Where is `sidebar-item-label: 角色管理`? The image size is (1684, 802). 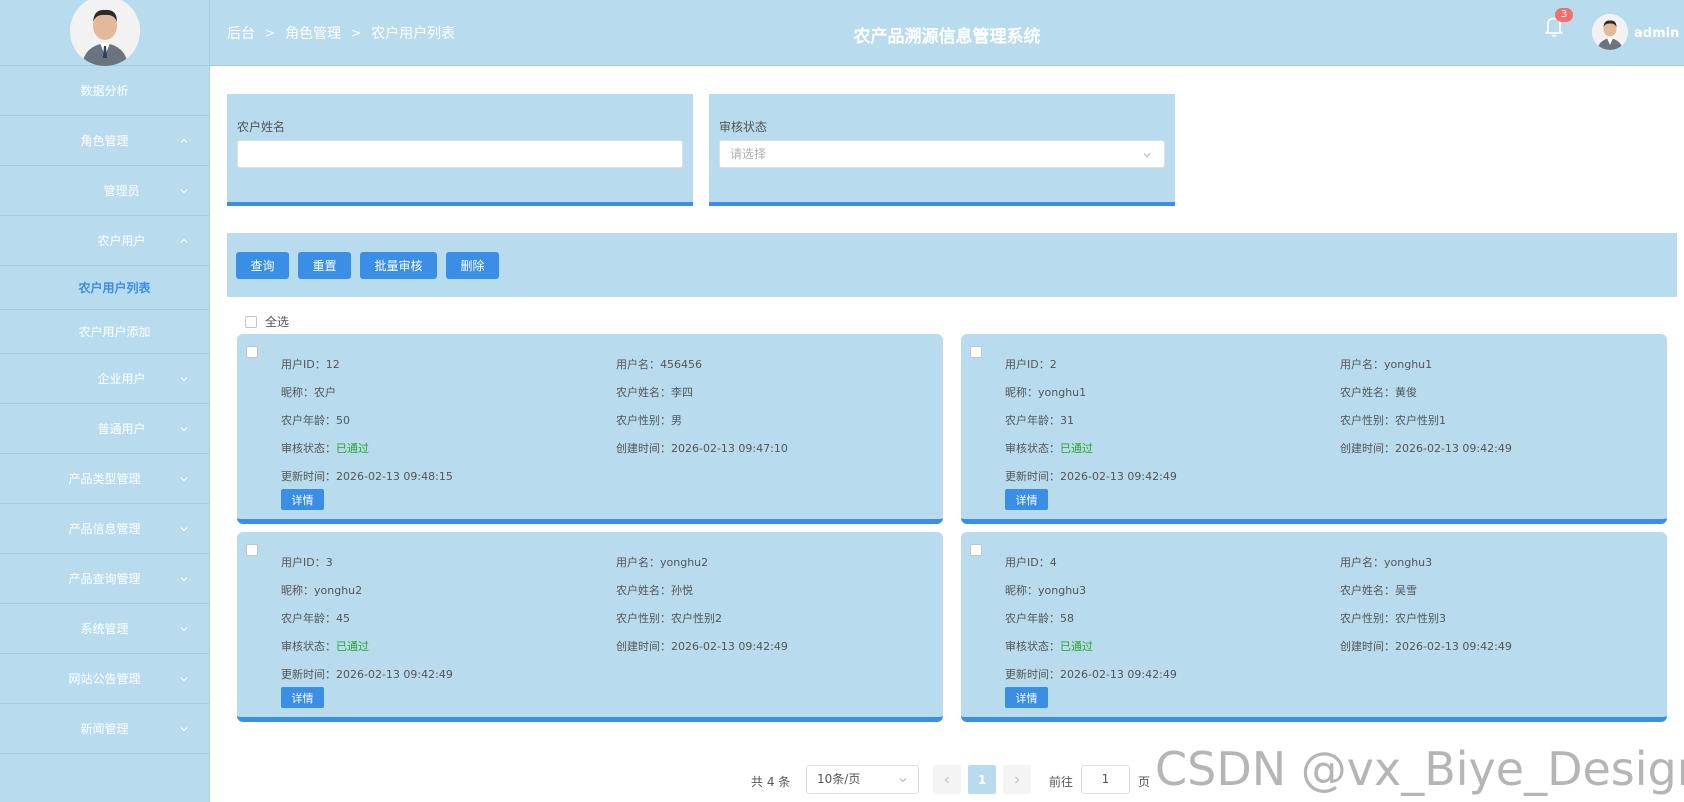
sidebar-item-label: 角色管理 is located at coordinates (104, 141).